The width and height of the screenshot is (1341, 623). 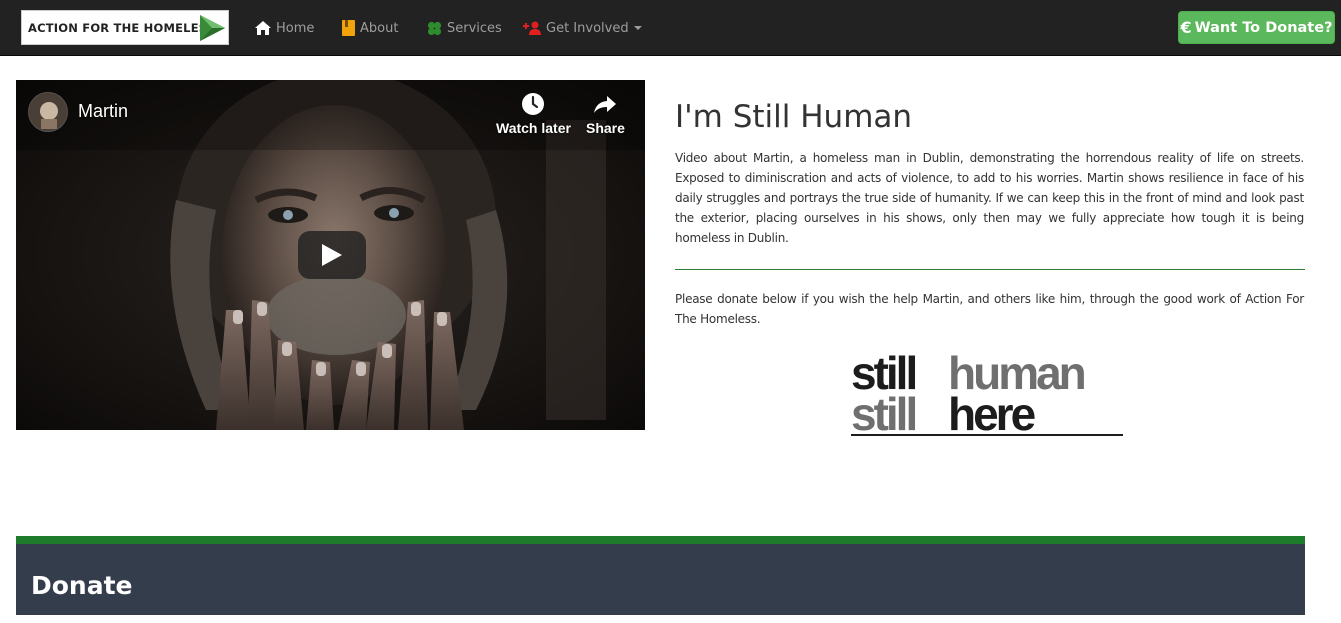 What do you see at coordinates (532, 28) in the screenshot?
I see `add-user-icon` at bounding box center [532, 28].